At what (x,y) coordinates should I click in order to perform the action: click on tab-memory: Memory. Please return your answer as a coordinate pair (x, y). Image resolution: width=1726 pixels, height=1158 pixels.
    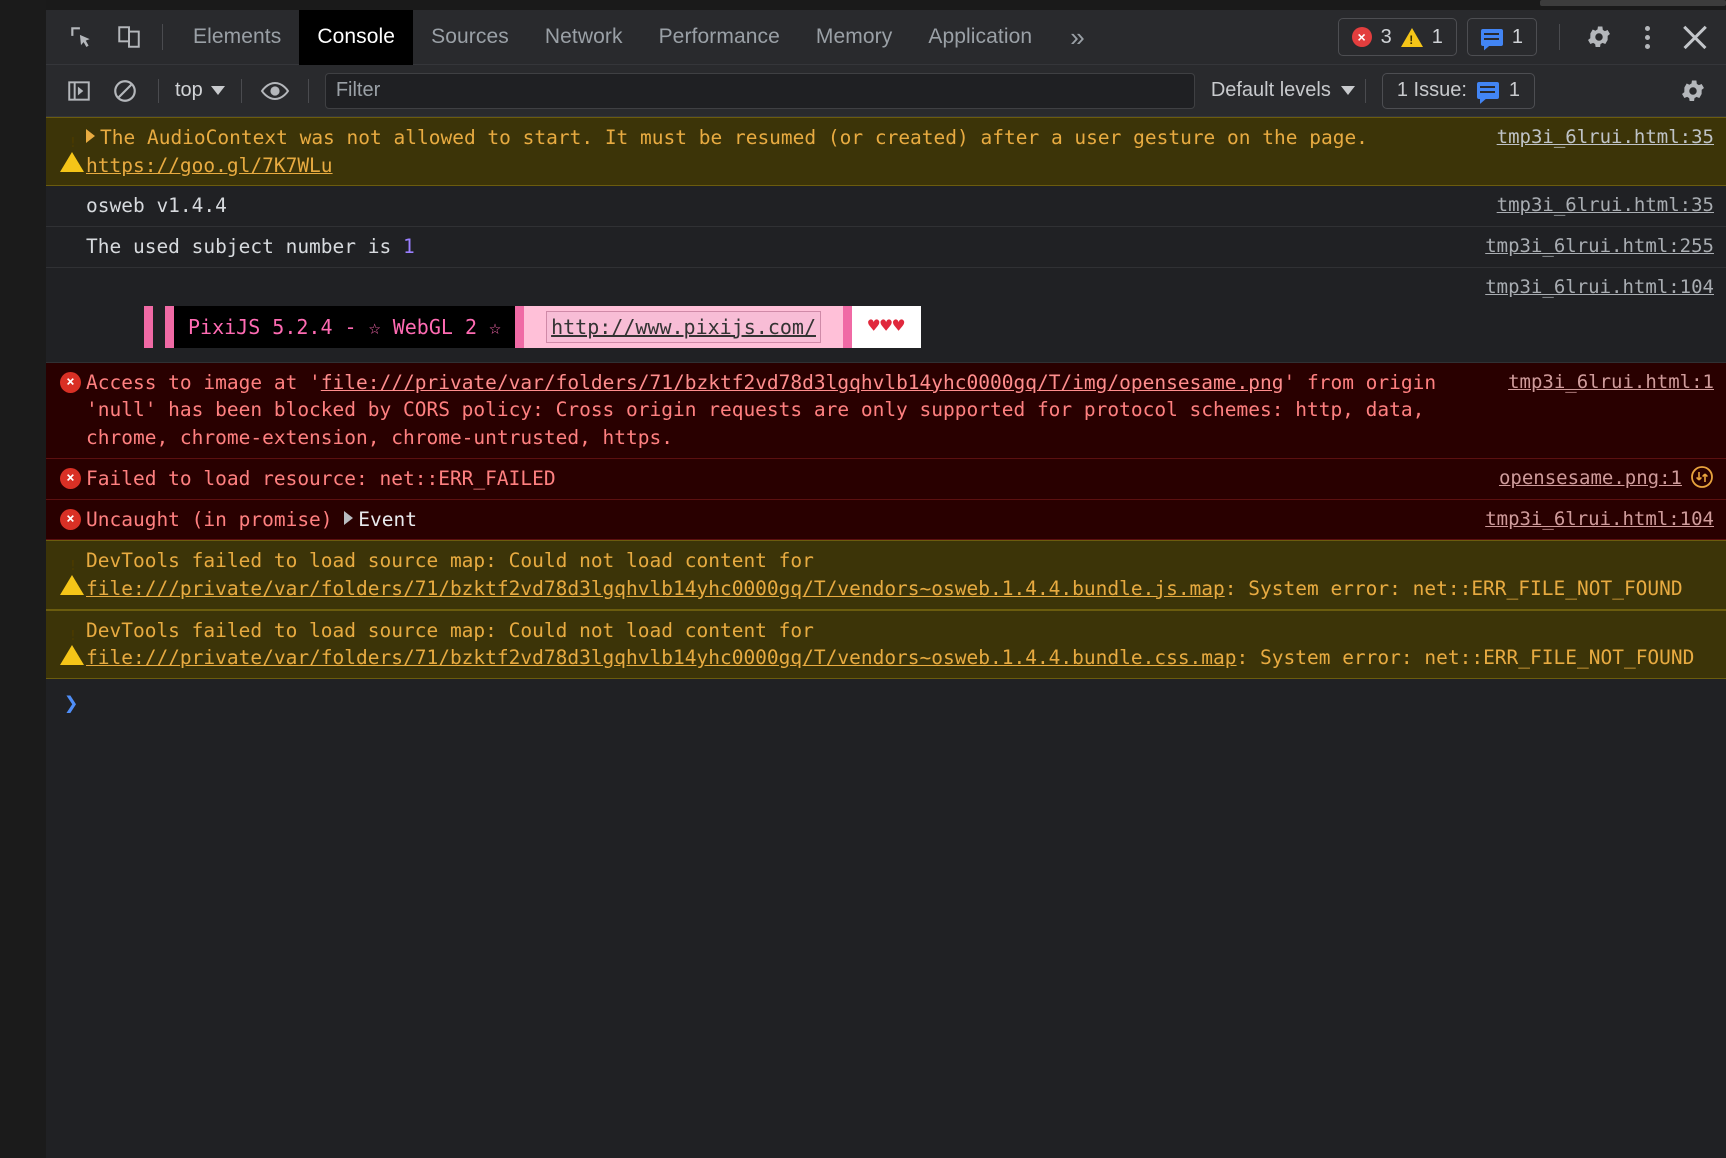
    Looking at the image, I should click on (854, 37).